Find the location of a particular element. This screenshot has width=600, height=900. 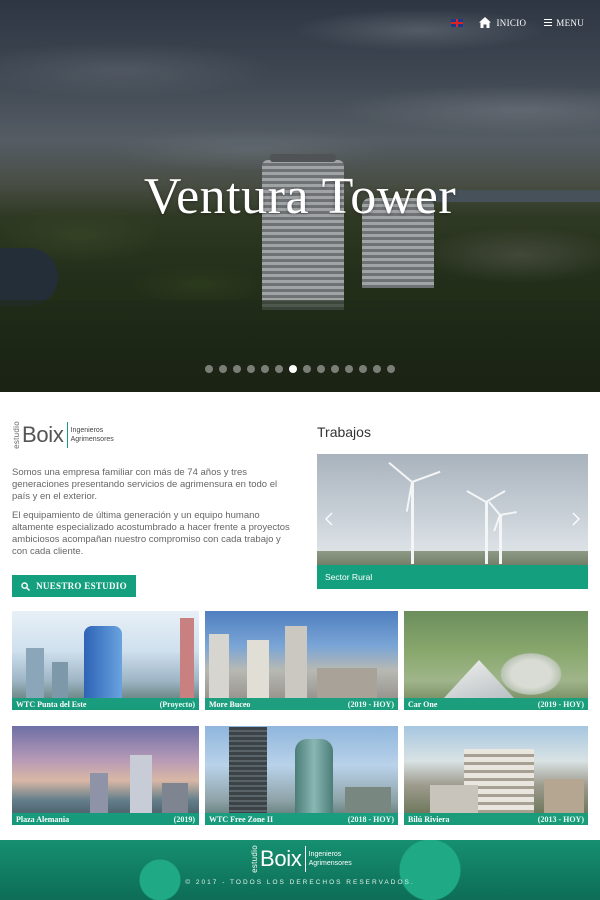

hamburger-menu-icon is located at coordinates (548, 22).